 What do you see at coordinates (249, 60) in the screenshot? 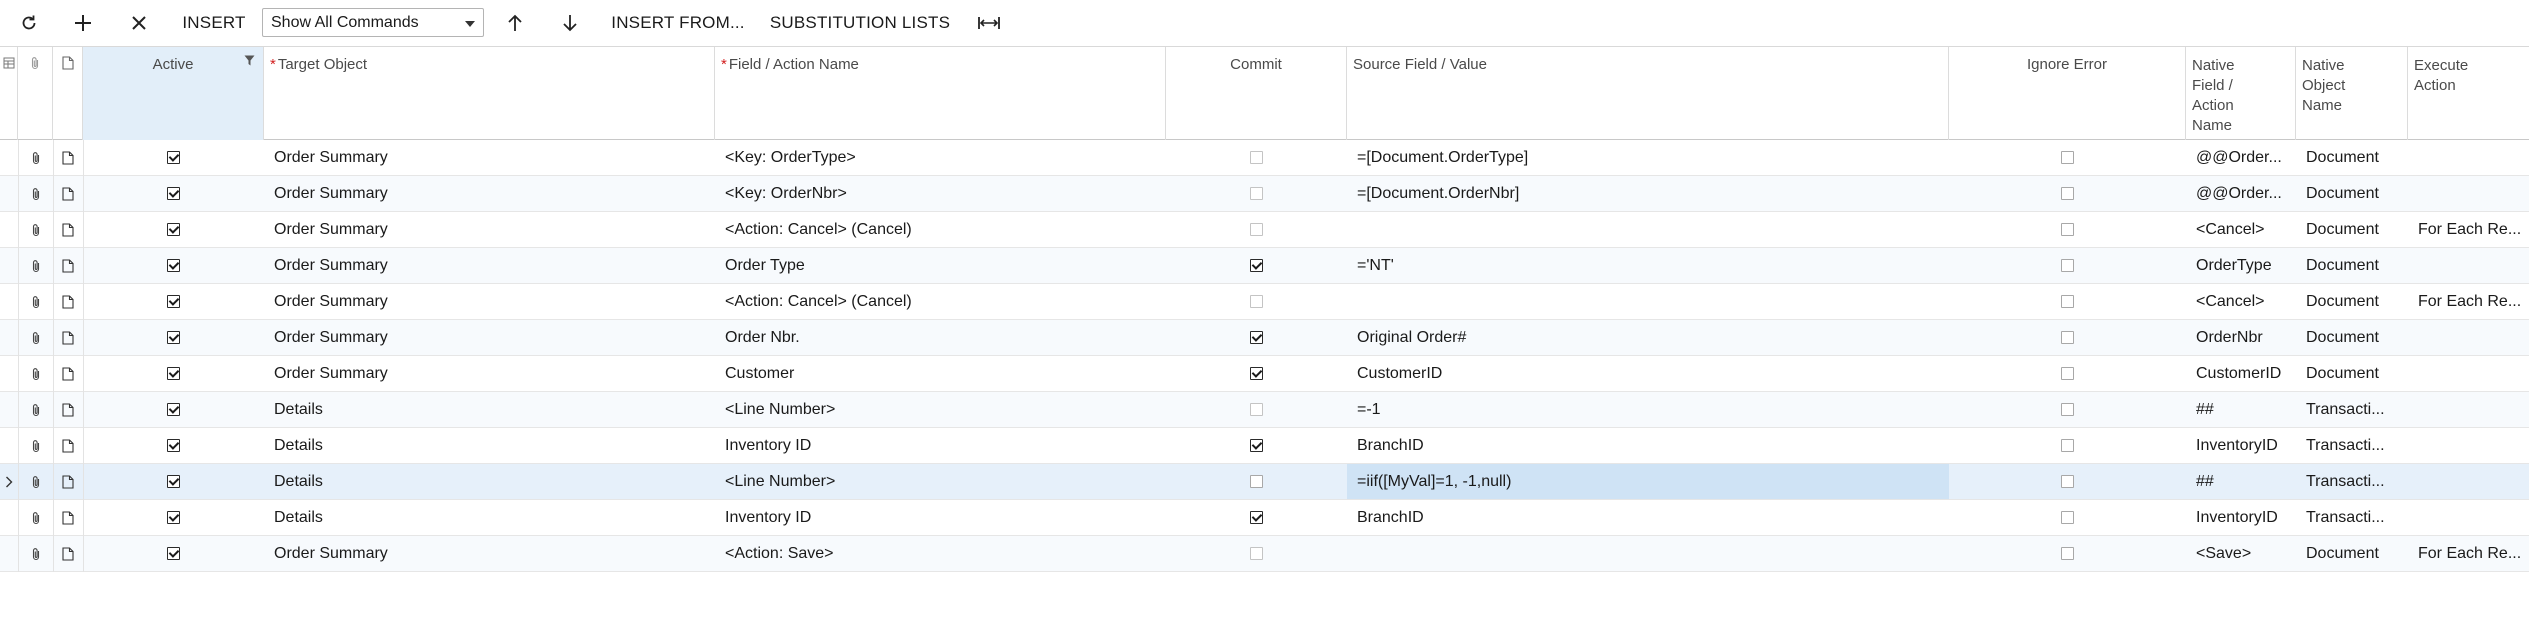
I see `filter-icon` at bounding box center [249, 60].